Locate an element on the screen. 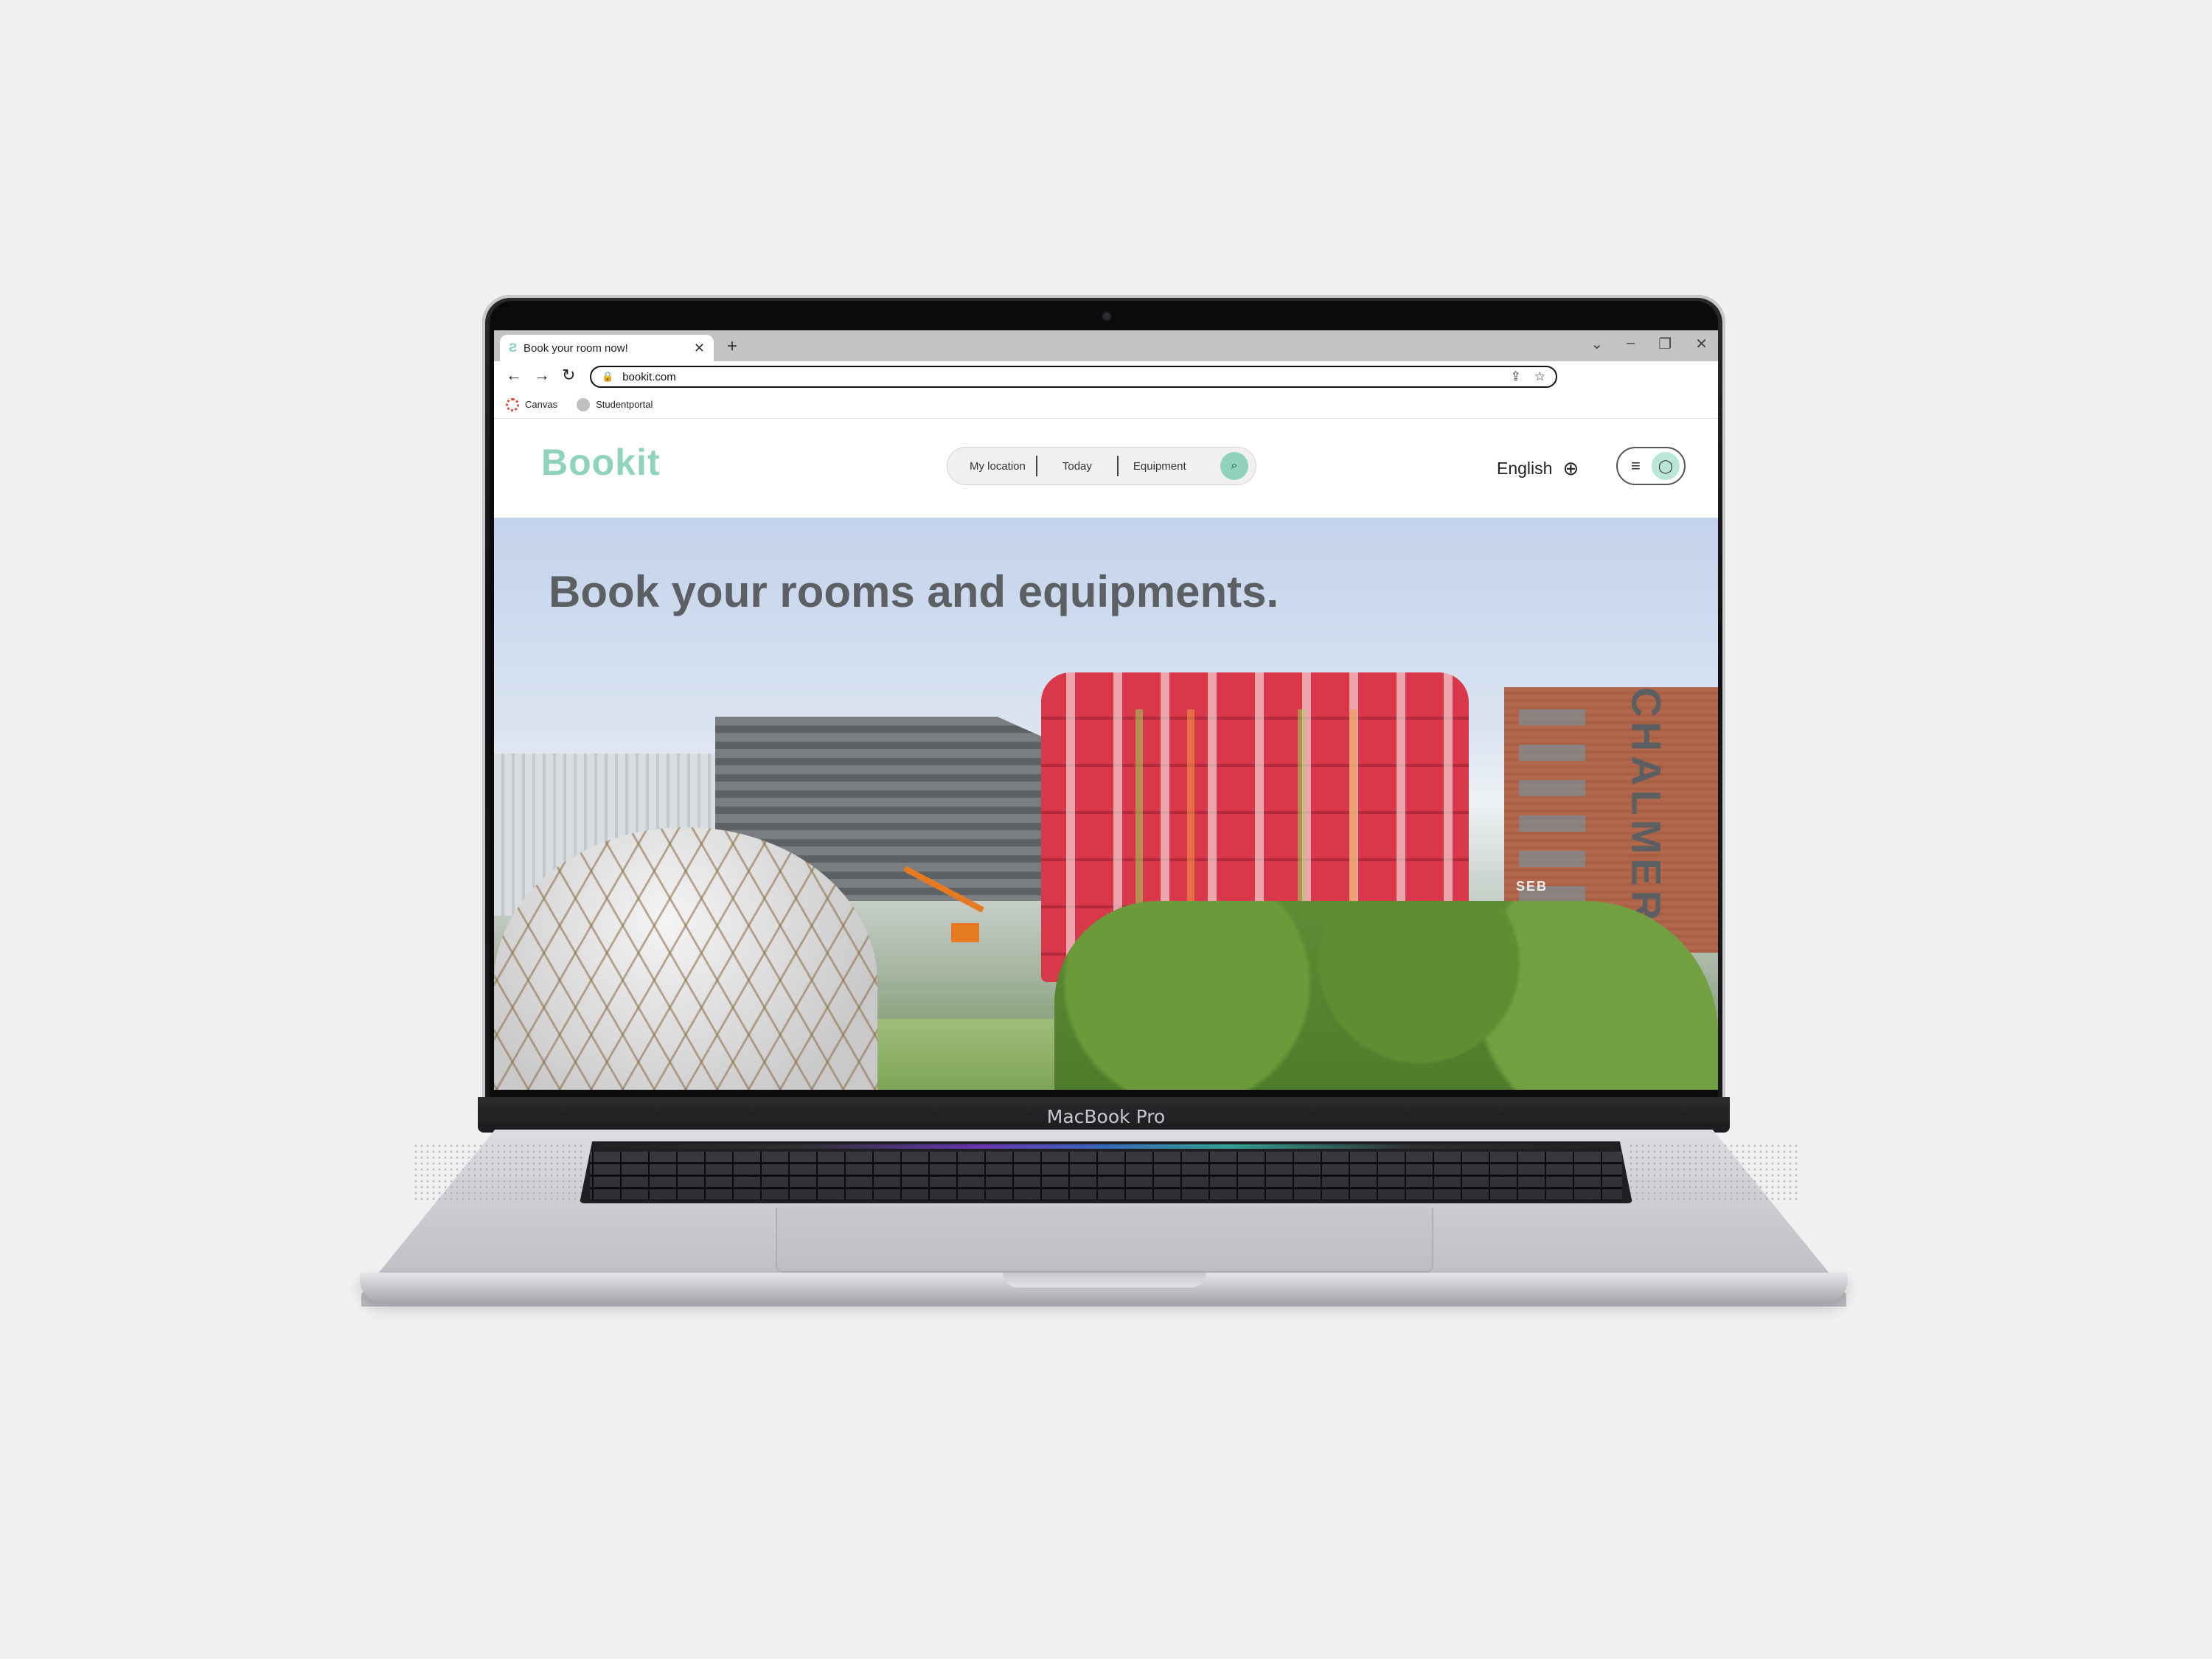 The height and width of the screenshot is (1659, 2212). address-bar: 🔒 bookit.com ⇪ ☆ is located at coordinates (1073, 377).